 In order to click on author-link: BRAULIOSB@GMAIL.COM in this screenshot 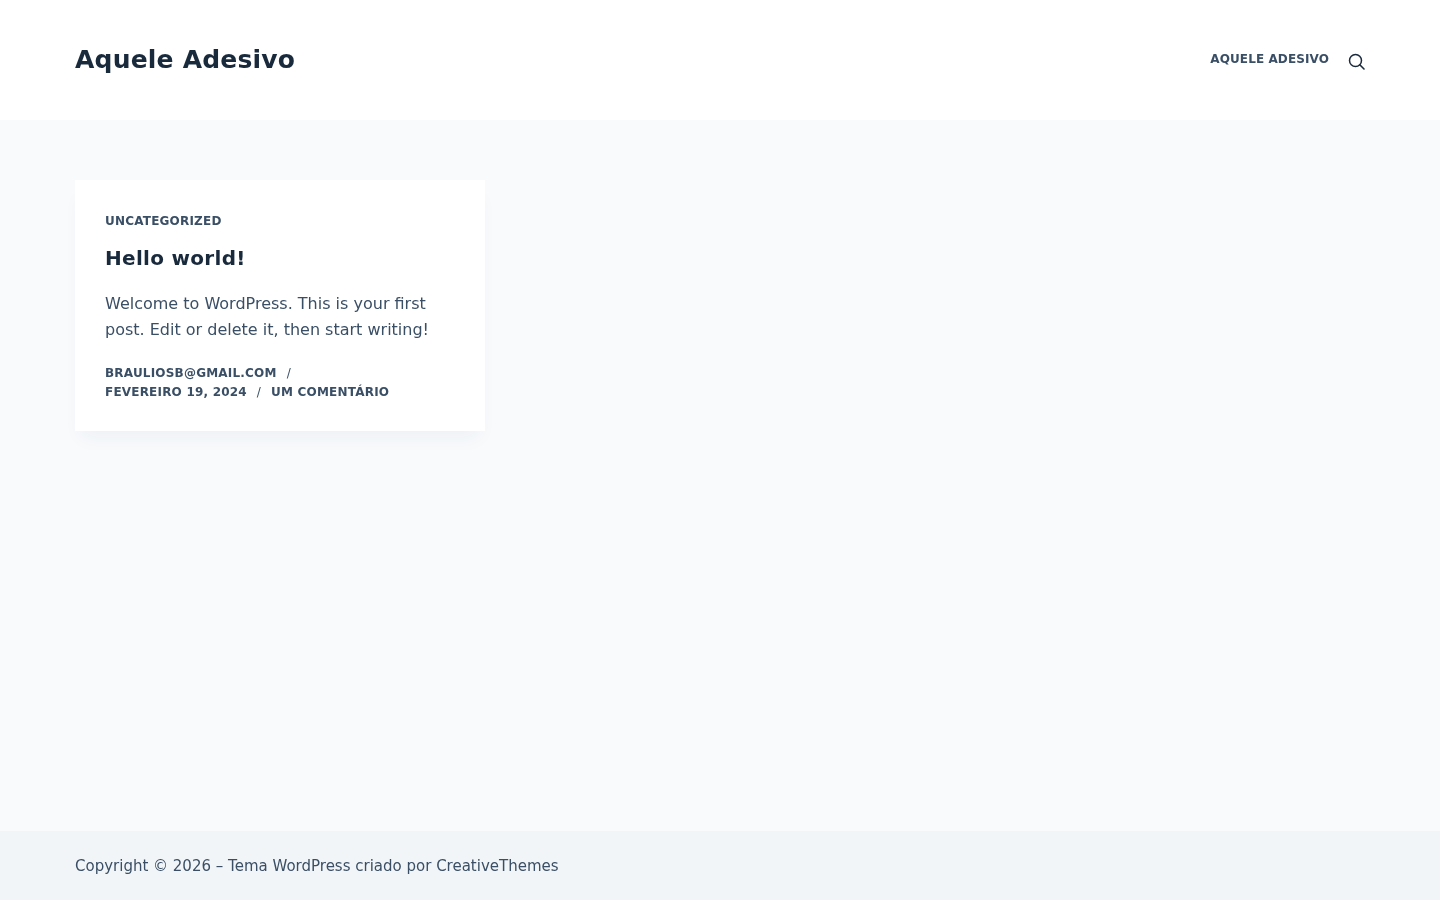, I will do `click(191, 373)`.